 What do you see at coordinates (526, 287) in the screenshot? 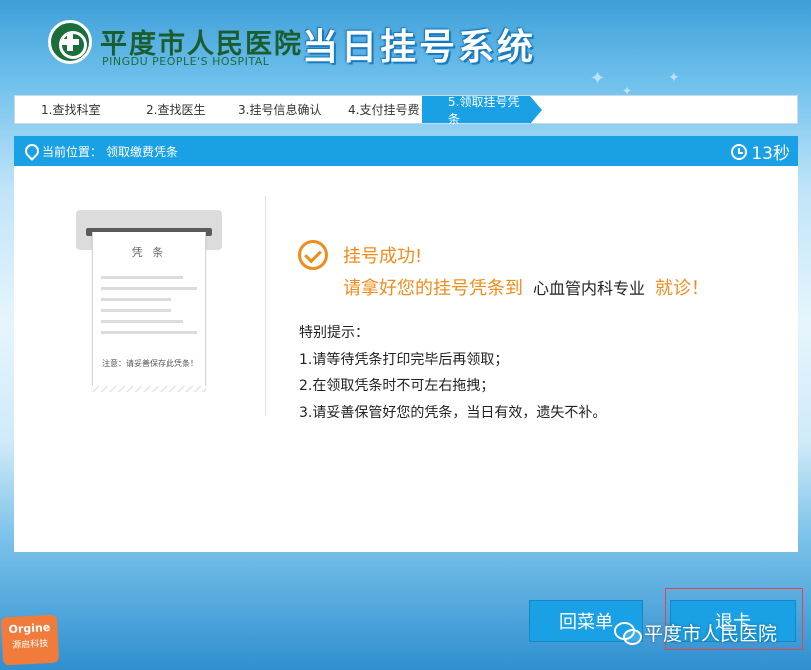
I see `instruction-line: 请拿好您的挂号凭条到 心血管内科专业 就诊！` at bounding box center [526, 287].